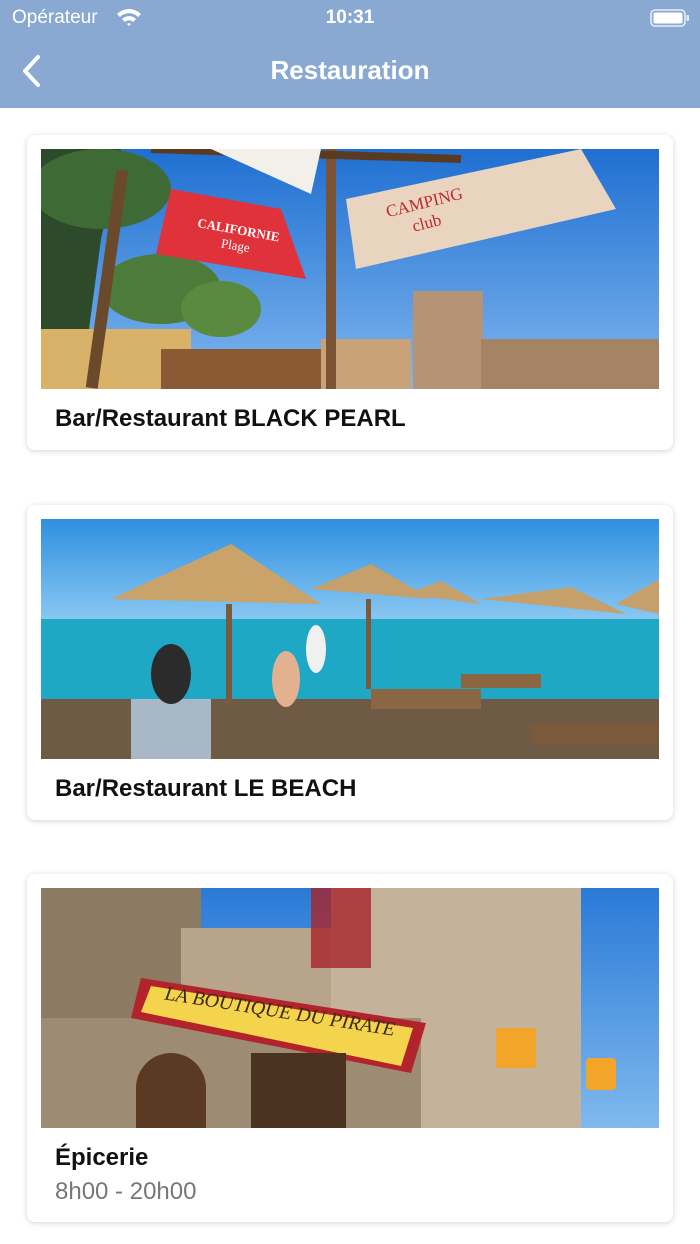 The image size is (700, 1244). Describe the element at coordinates (206, 788) in the screenshot. I see `card-title: Bar/Restaurant LE BEACH` at that location.